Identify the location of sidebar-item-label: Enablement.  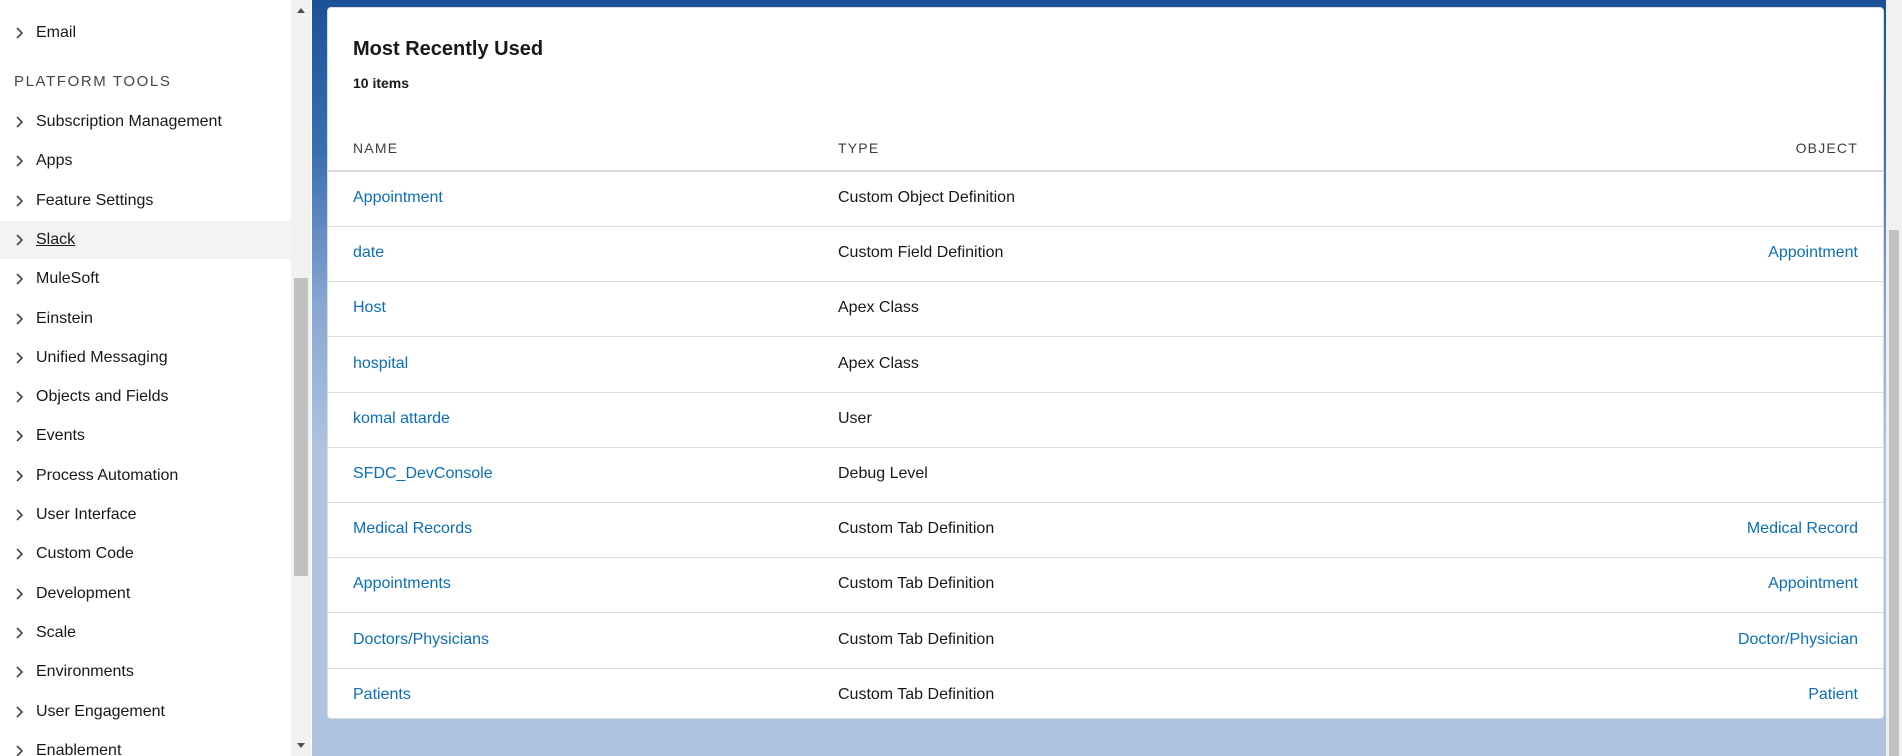
(79, 749).